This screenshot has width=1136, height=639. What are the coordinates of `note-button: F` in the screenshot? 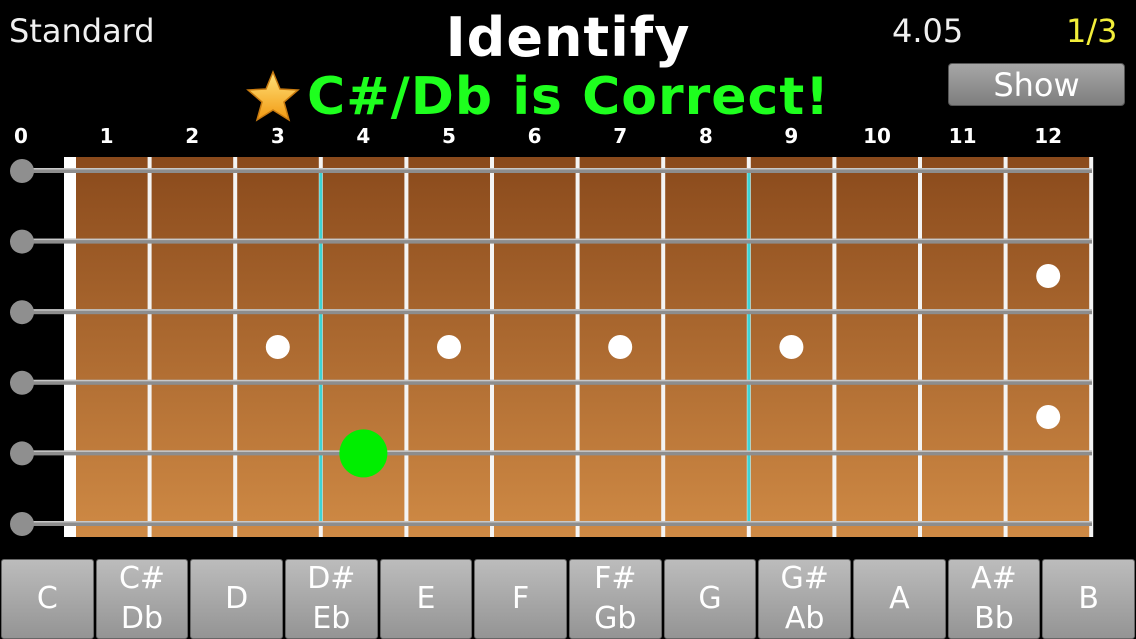 It's located at (520, 599).